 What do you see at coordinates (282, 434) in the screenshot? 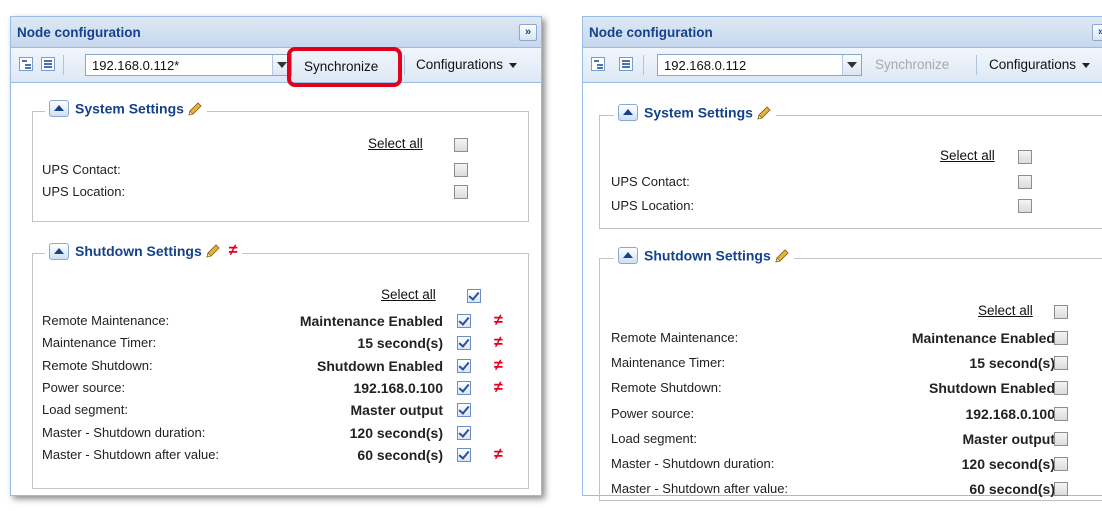
I see `setting-row: Master - Shutdown duration: 120 second(s)` at bounding box center [282, 434].